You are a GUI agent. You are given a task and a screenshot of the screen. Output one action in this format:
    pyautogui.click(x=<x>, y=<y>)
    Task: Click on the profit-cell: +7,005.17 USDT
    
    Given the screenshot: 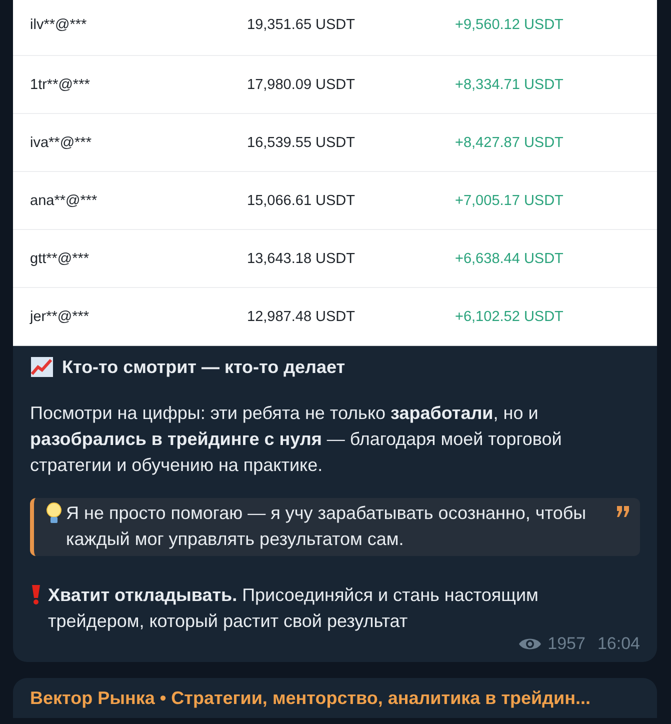 What is the action you would take?
    pyautogui.click(x=509, y=200)
    